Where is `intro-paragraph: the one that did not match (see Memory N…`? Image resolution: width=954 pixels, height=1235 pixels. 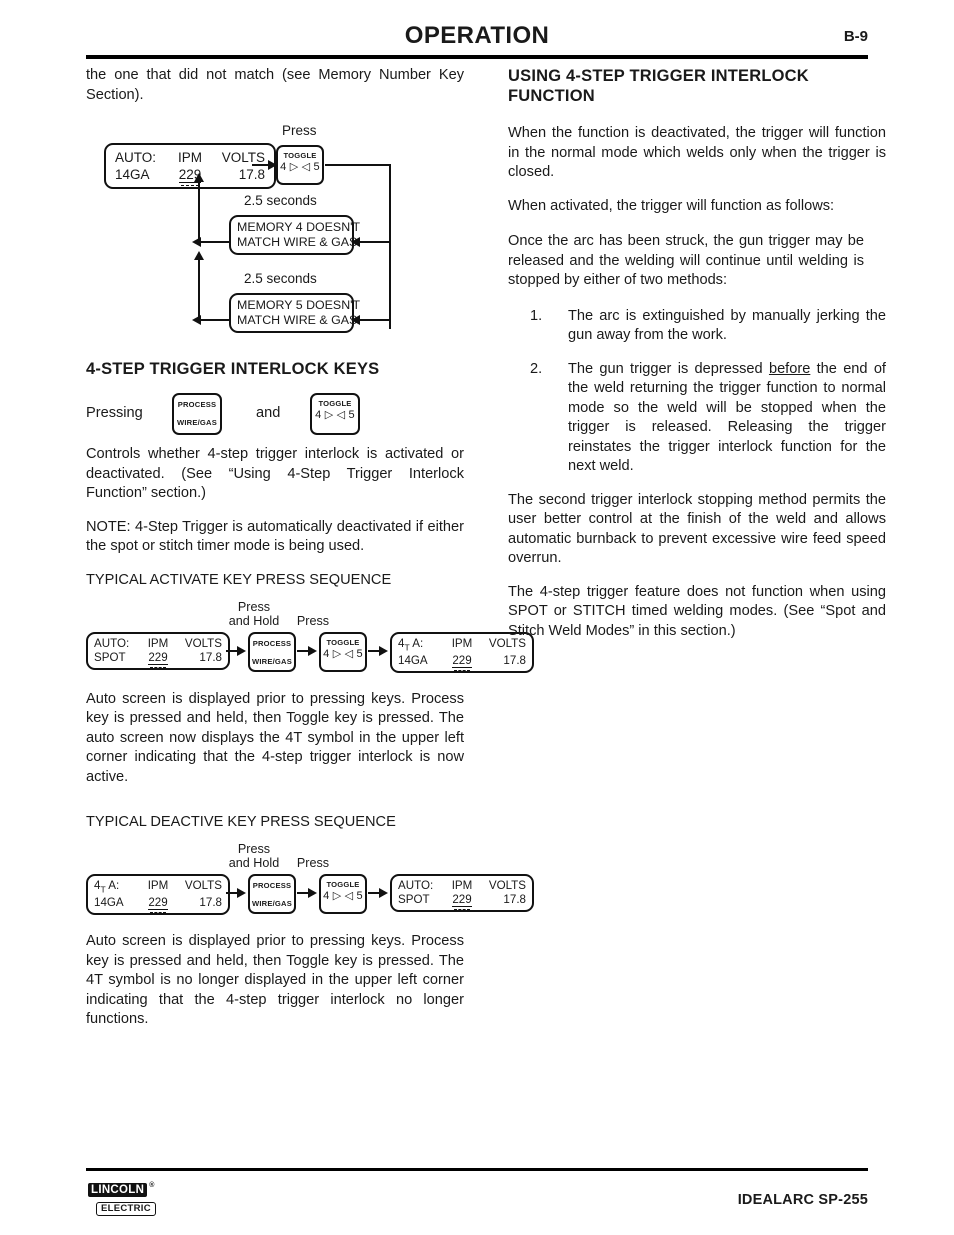
intro-paragraph: the one that did not match (see Memory N… is located at coordinates (275, 85).